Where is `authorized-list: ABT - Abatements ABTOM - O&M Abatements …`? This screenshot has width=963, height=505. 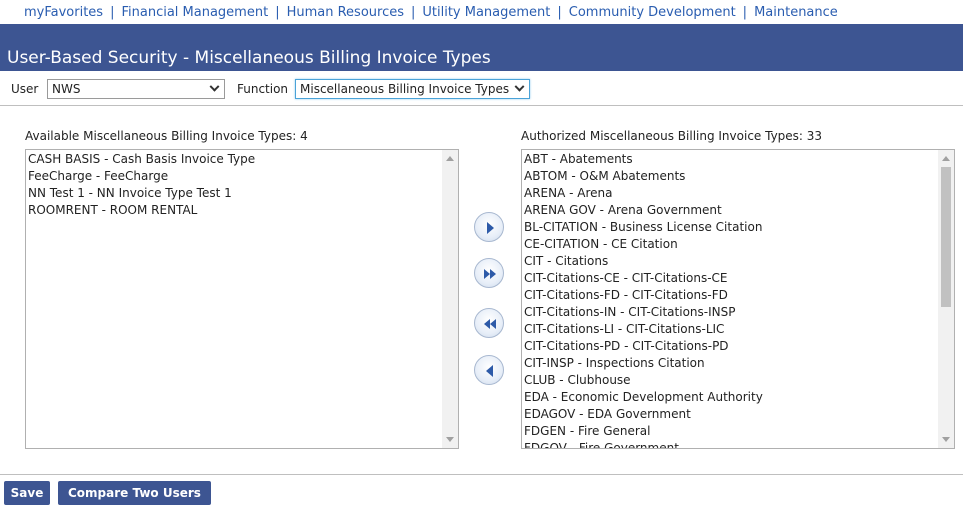
authorized-list: ABT - Abatements ABTOM - O&M Abatements … is located at coordinates (643, 299).